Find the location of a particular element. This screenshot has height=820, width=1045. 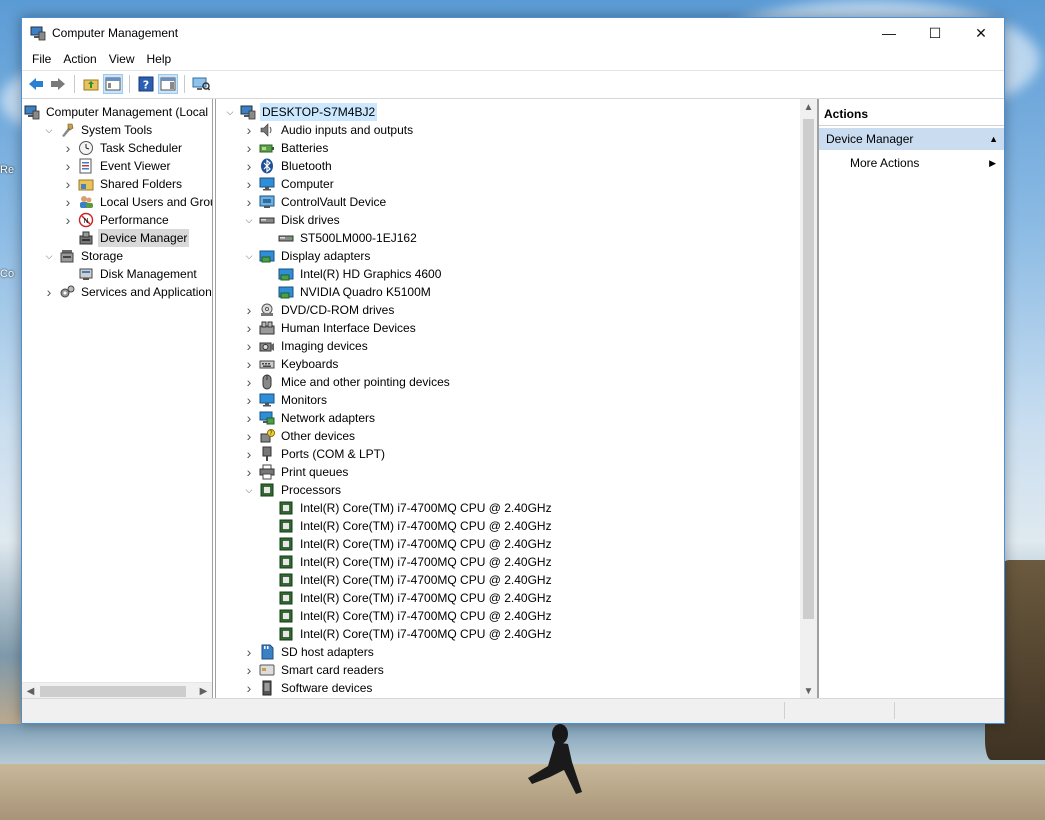

show-hide-console-tree-button is located at coordinates (113, 84).